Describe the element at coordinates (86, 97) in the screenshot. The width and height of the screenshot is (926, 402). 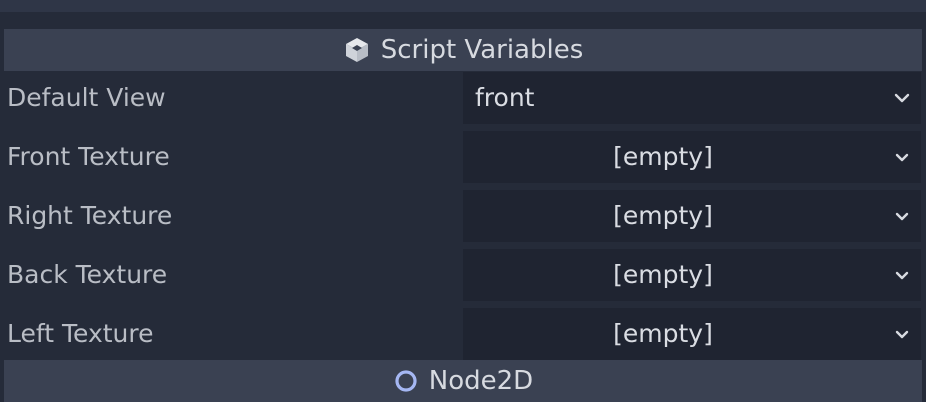
I see `property-label: Default View` at that location.